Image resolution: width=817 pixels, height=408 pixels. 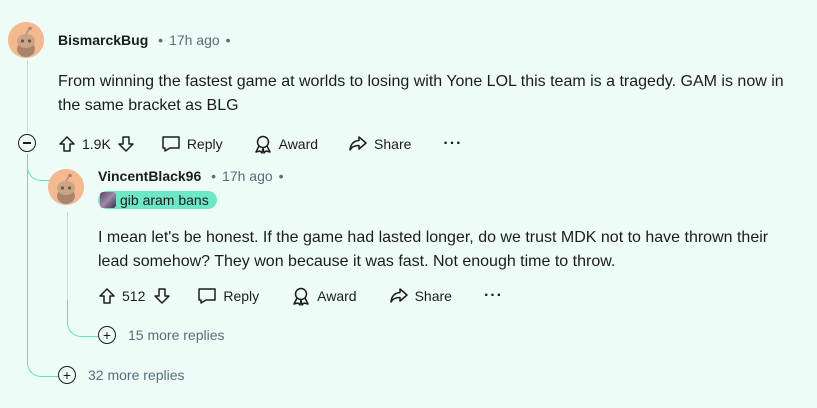 What do you see at coordinates (38, 167) in the screenshot?
I see `thread-branch-comment2` at bounding box center [38, 167].